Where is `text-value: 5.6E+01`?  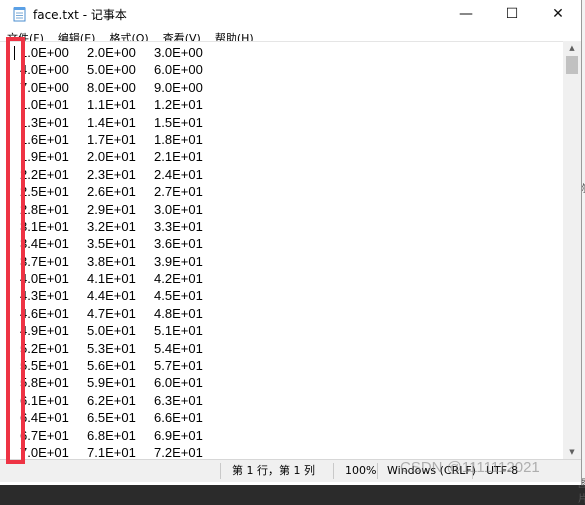 text-value: 5.6E+01 is located at coordinates (111, 366).